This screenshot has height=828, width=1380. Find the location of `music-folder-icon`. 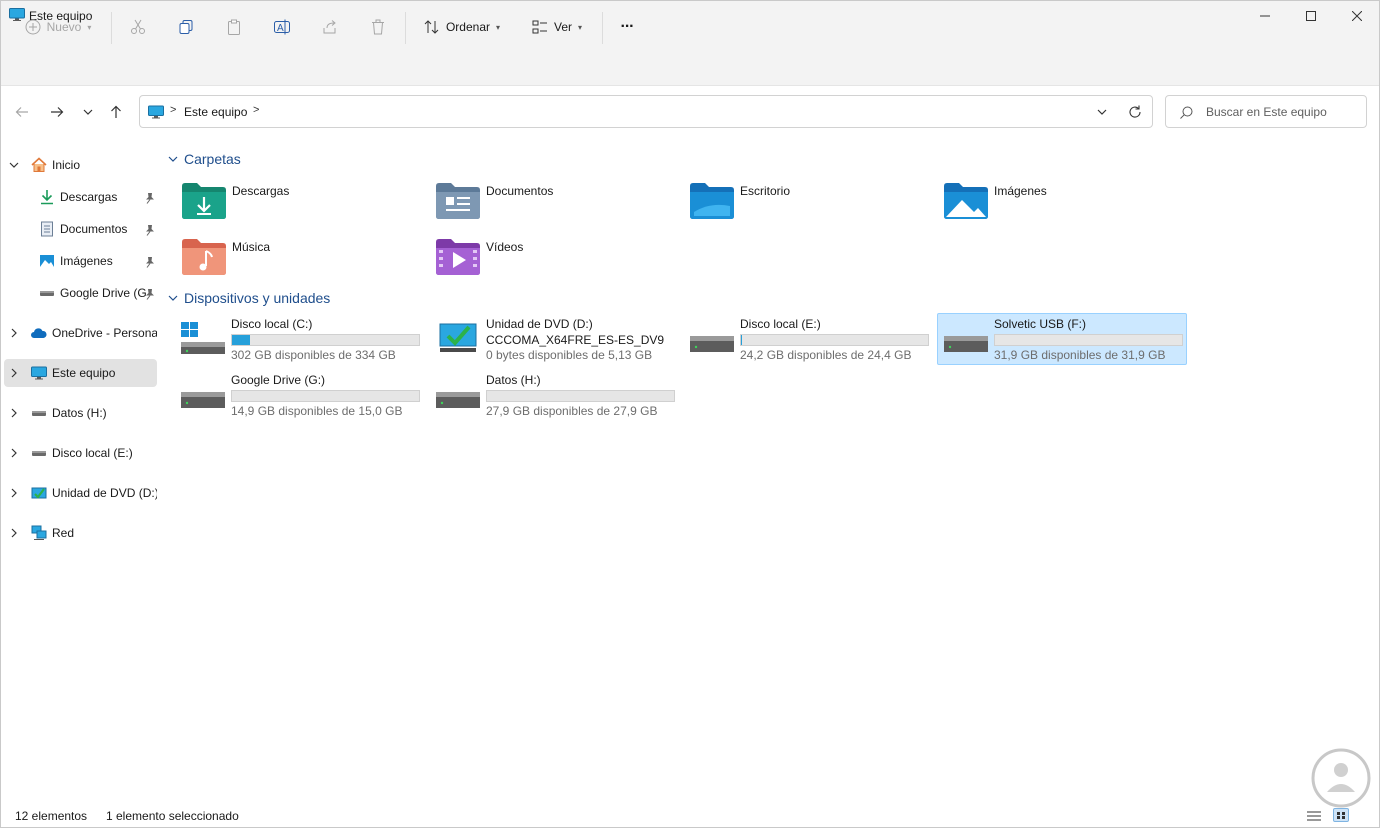

music-folder-icon is located at coordinates (204, 257).